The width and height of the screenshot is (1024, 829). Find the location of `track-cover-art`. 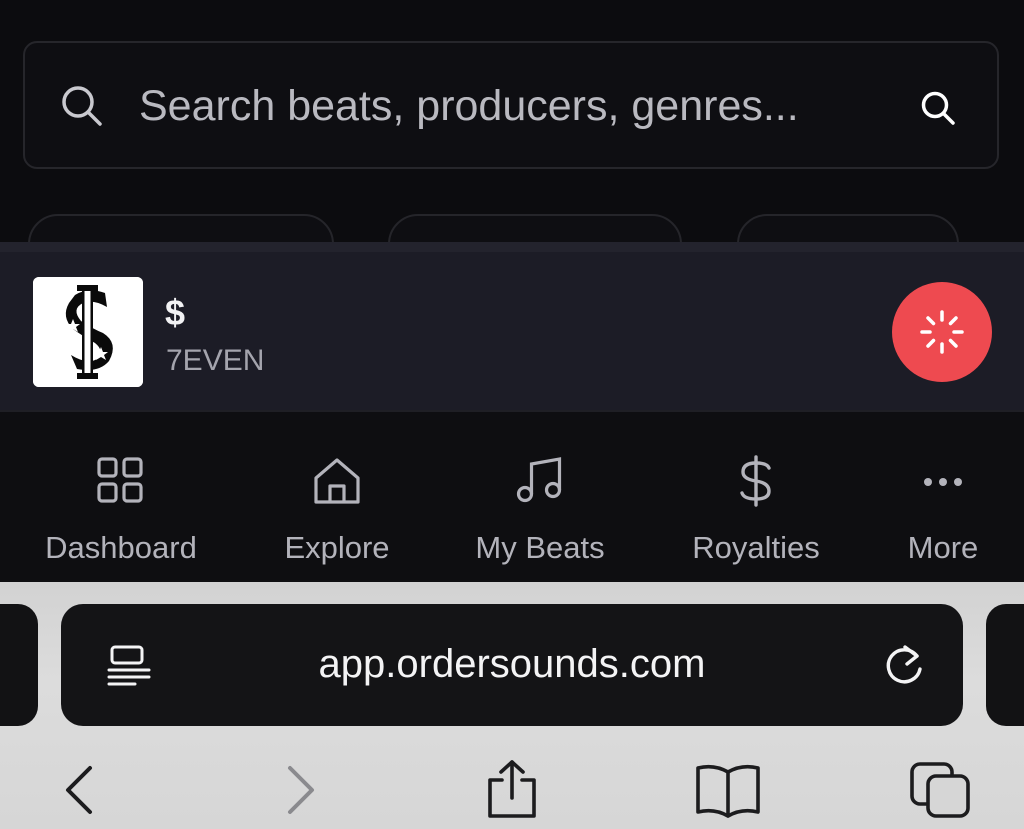

track-cover-art is located at coordinates (88, 332).